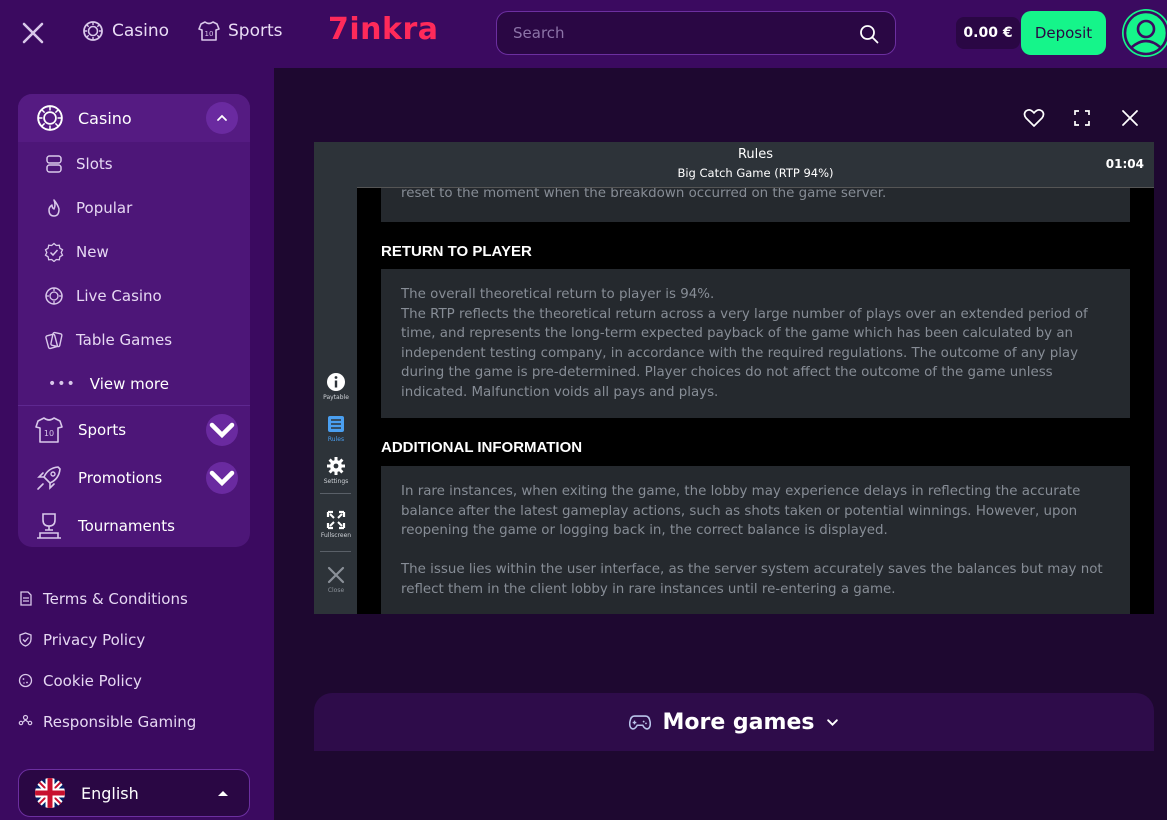 The height and width of the screenshot is (820, 1167). I want to click on tool-label: Fullscreen, so click(336, 535).